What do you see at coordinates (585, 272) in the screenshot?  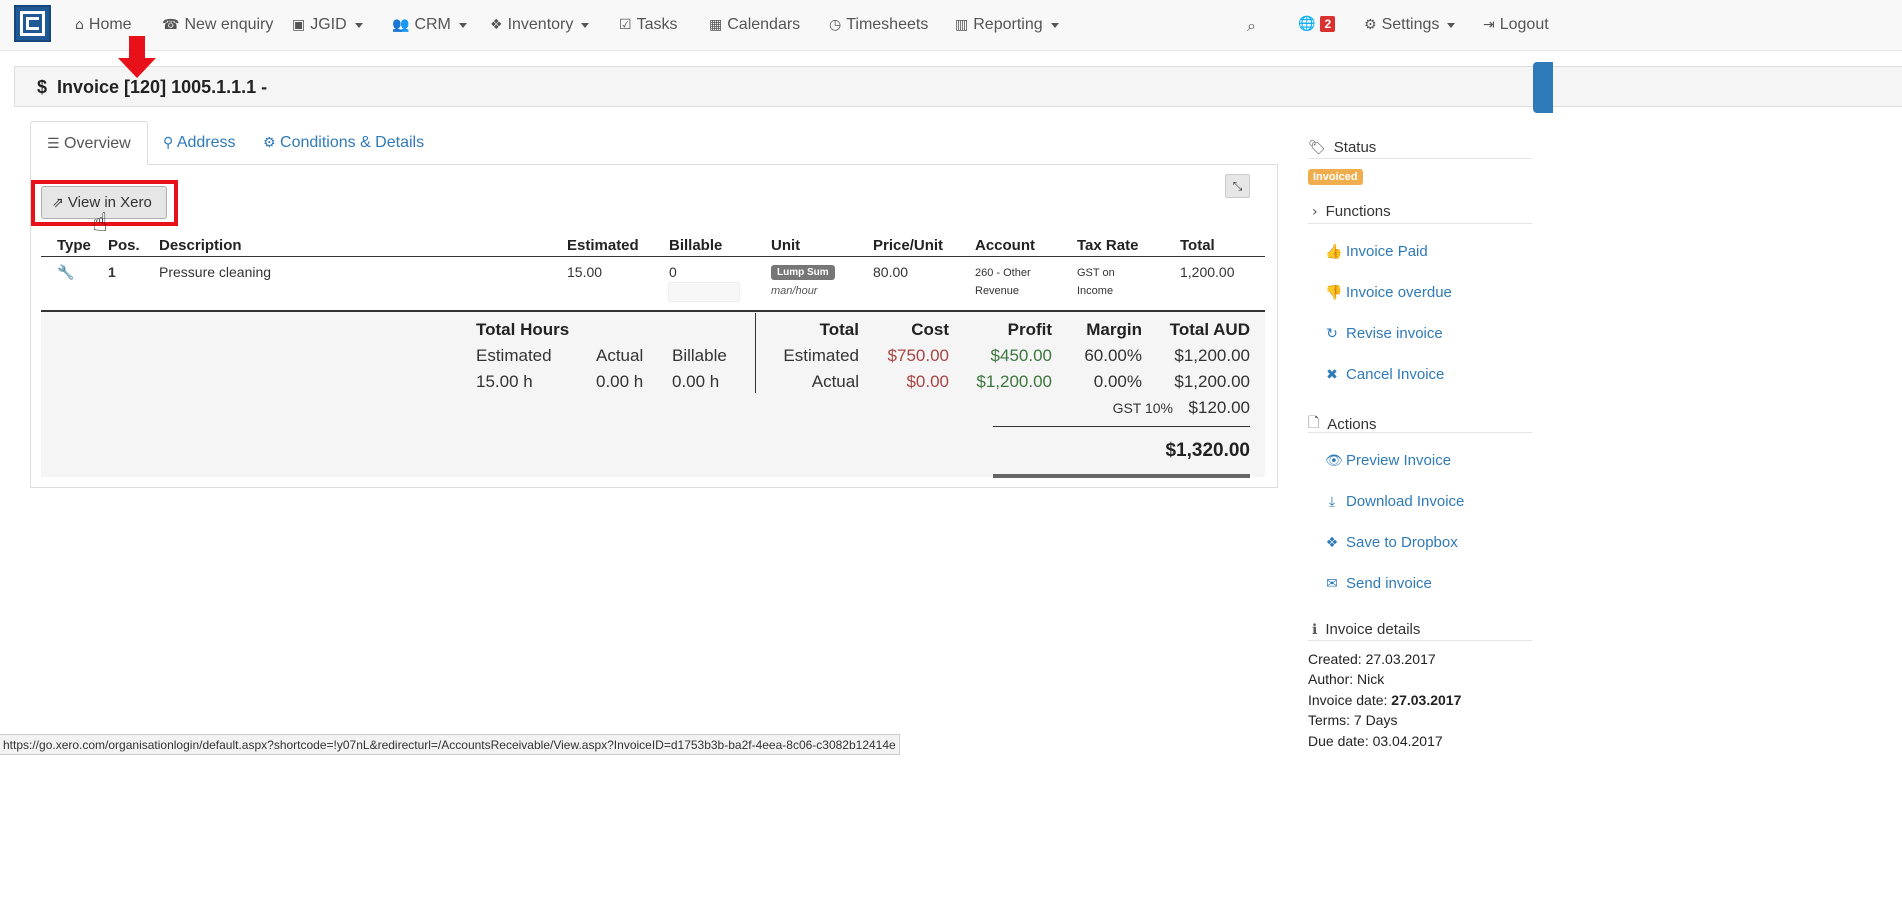 I see `row-estimated: 15.00` at bounding box center [585, 272].